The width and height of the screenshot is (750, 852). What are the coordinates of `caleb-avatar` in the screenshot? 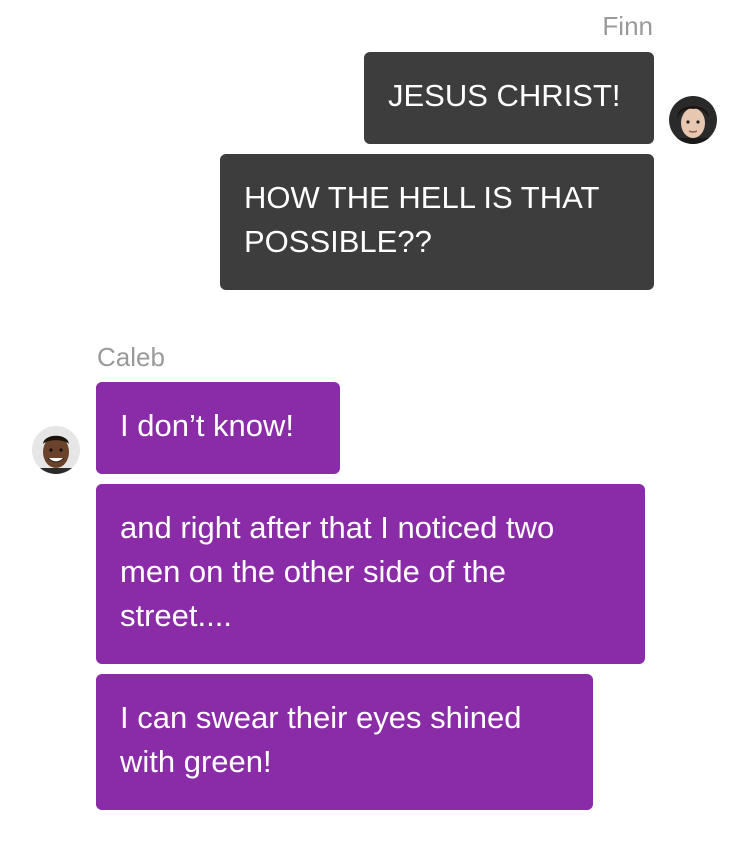 It's located at (56, 450).